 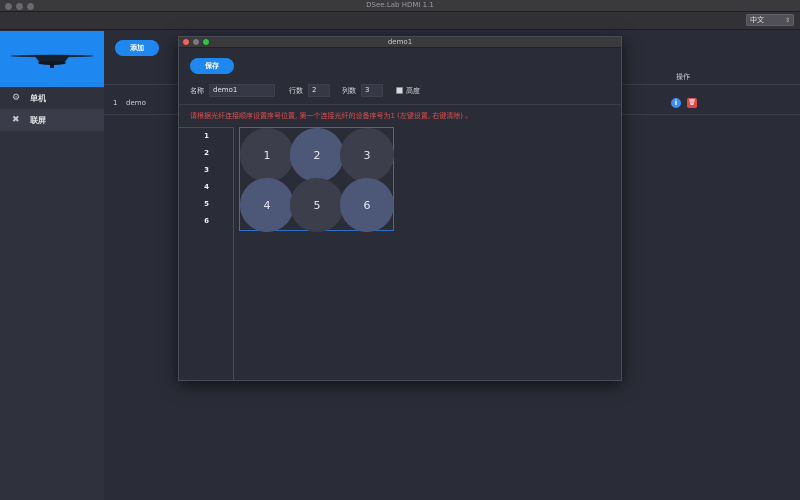 I want to click on sidebar-item-label: 单机, so click(x=38, y=98).